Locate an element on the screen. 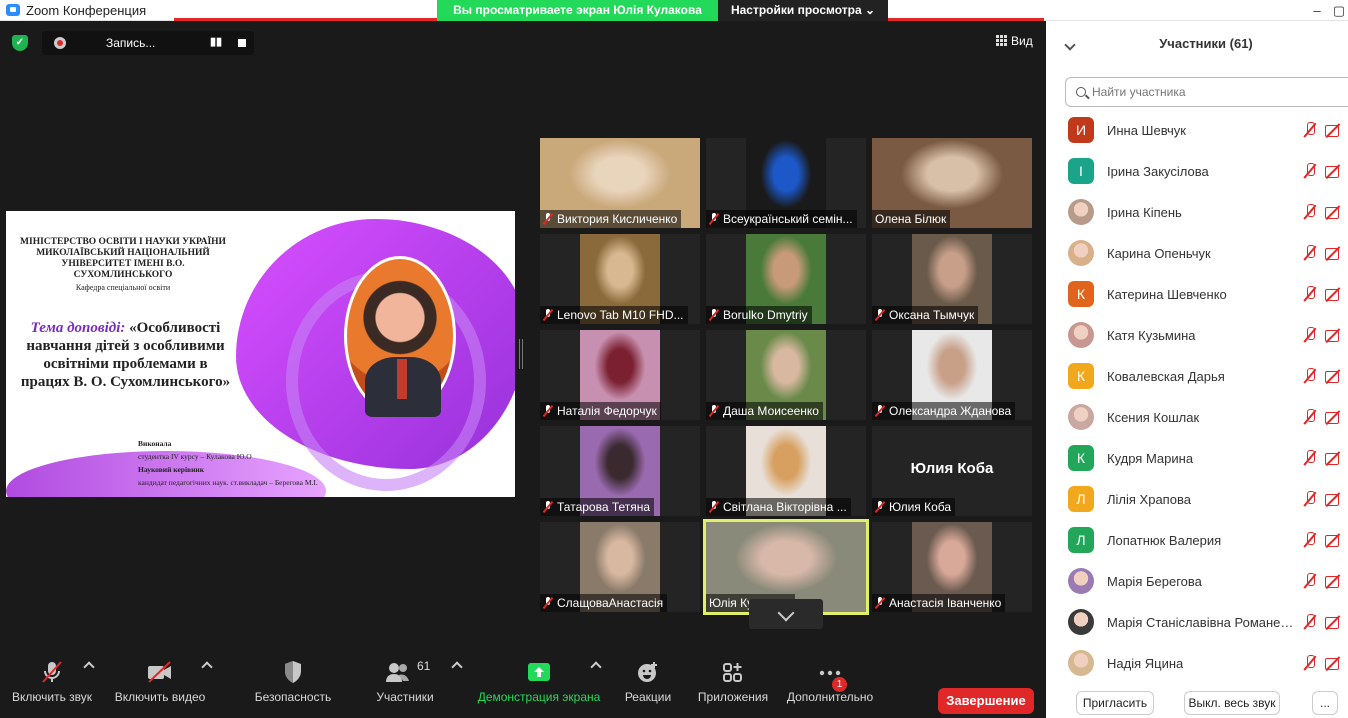 The height and width of the screenshot is (718, 1348). view-button: Вид is located at coordinates (1014, 41).